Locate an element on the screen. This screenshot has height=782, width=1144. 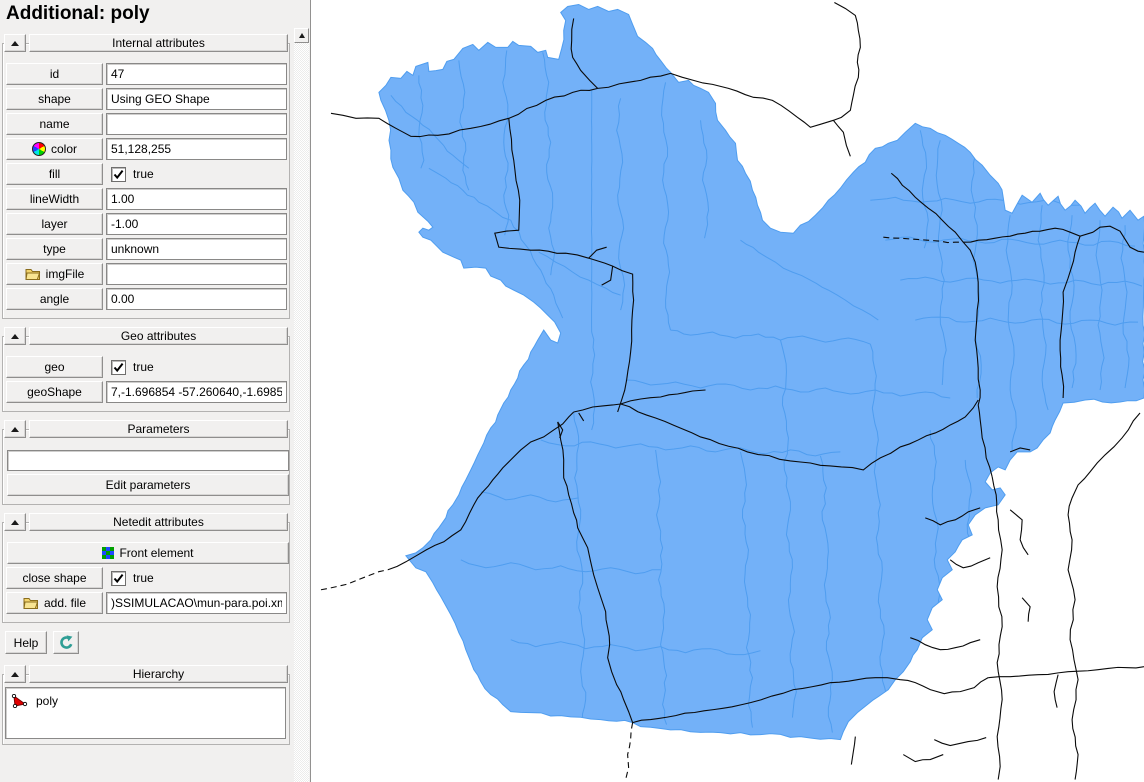
section-title-geo-attributes: Geo attributes is located at coordinates (158, 336).